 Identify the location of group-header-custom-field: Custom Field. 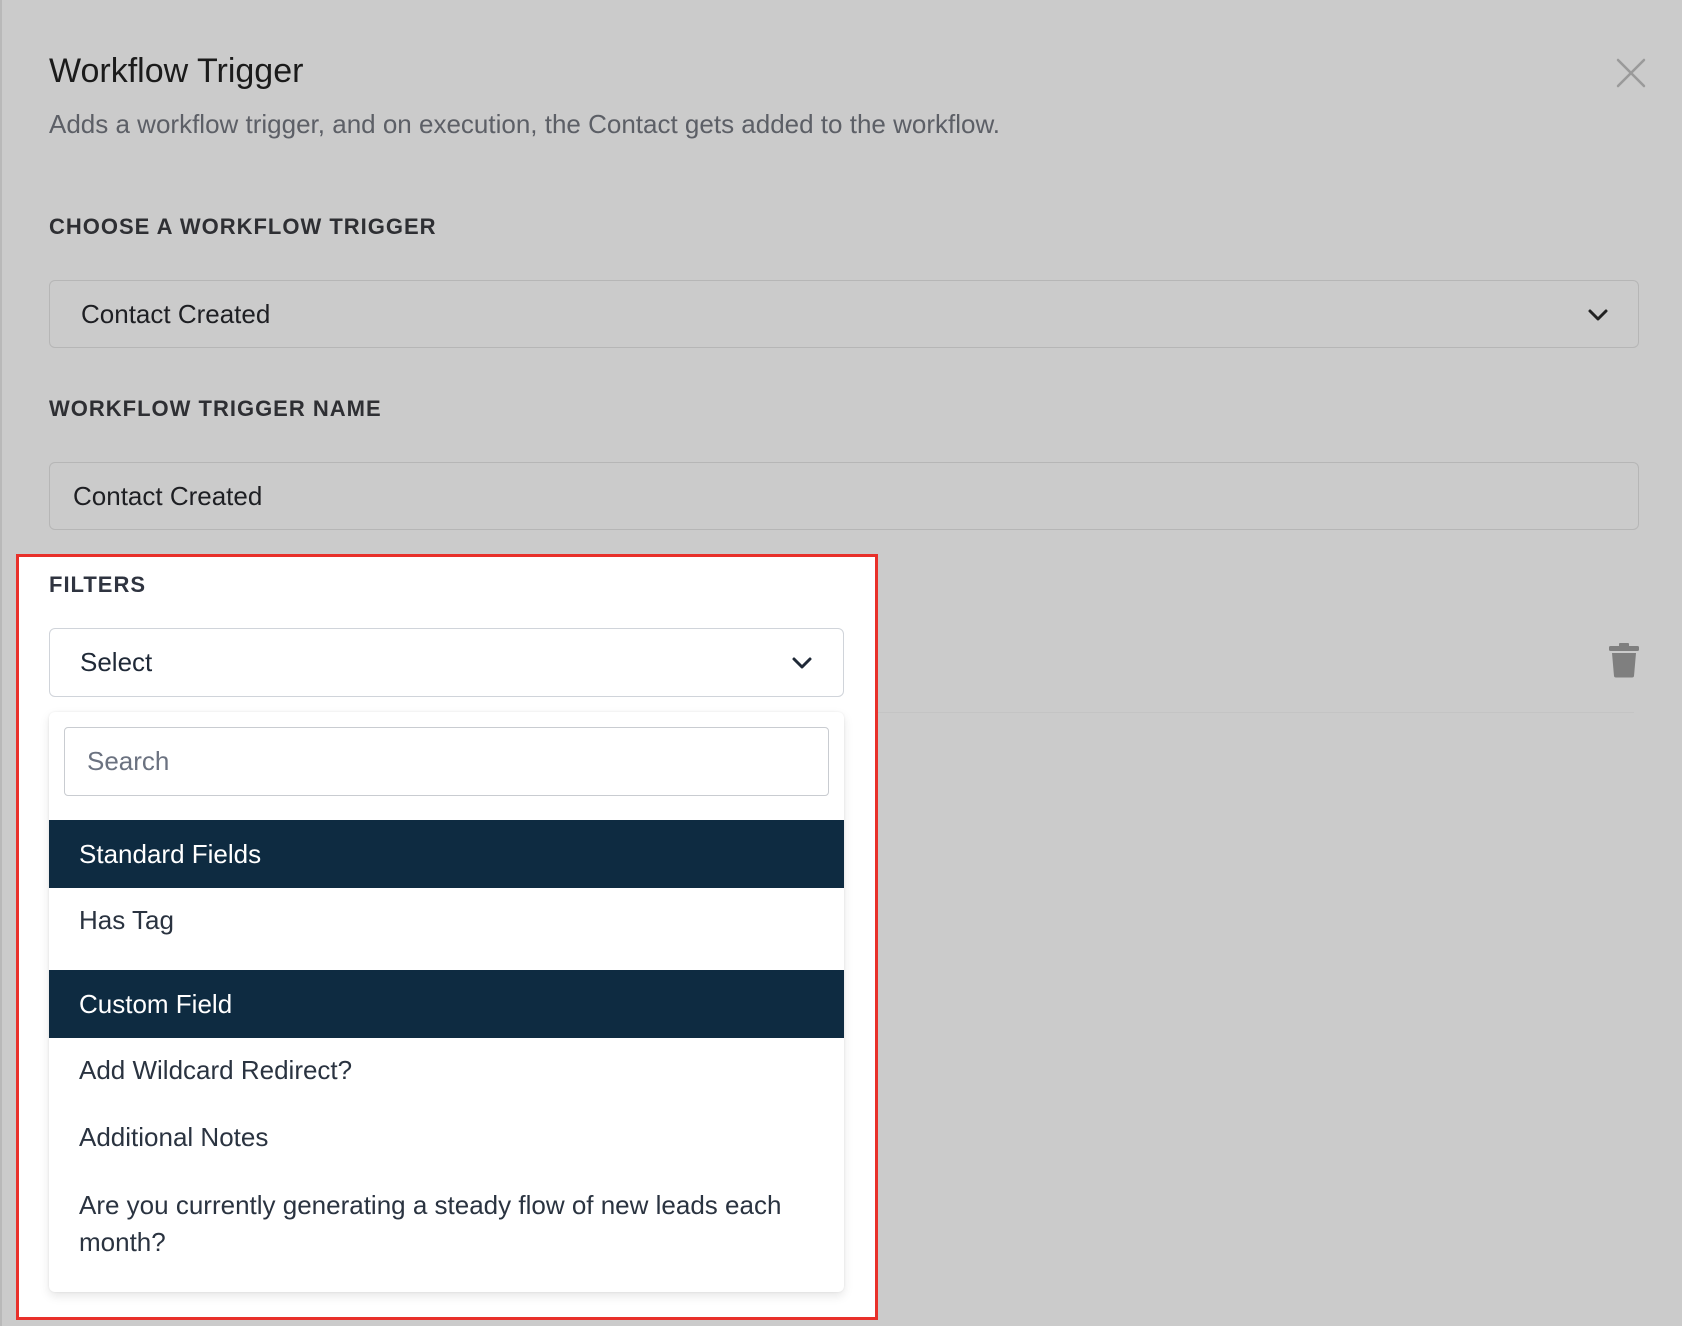
(446, 1004).